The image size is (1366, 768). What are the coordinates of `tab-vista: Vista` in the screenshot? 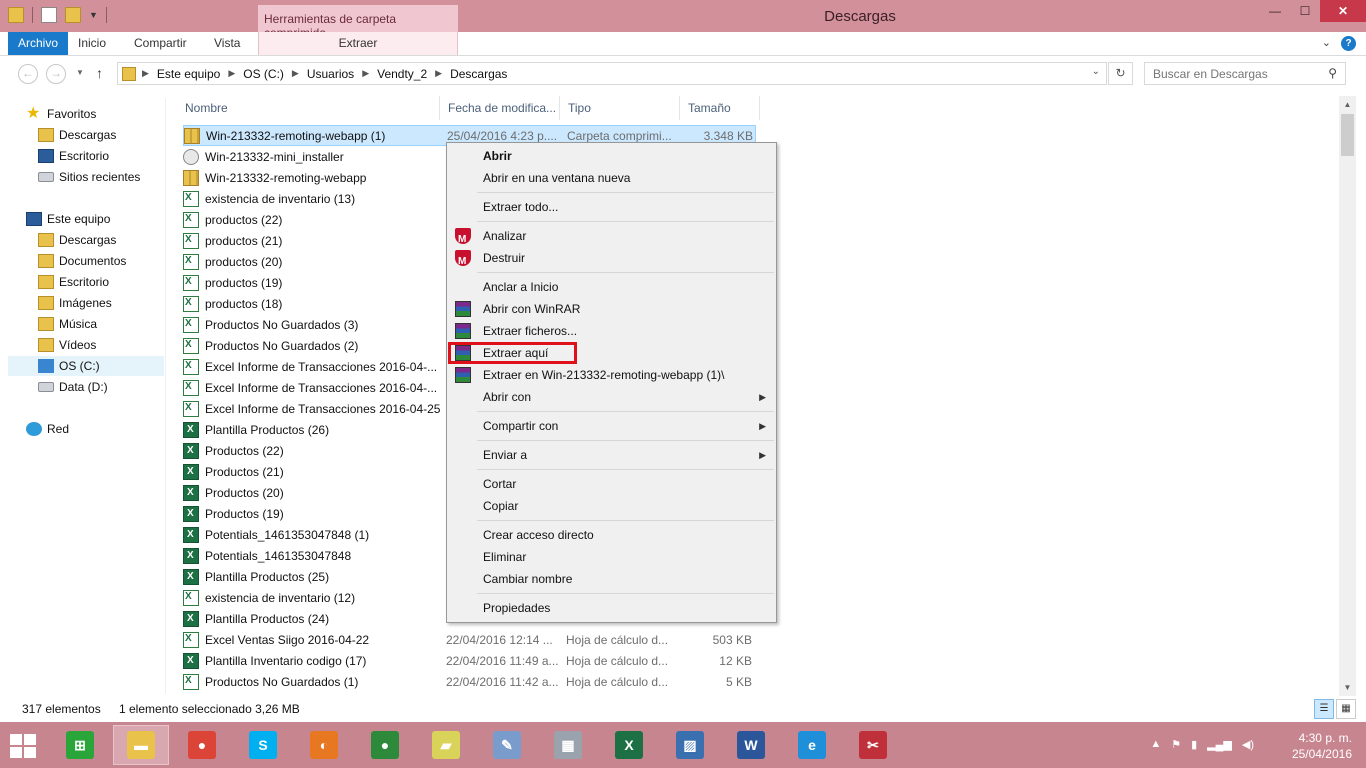 It's located at (227, 43).